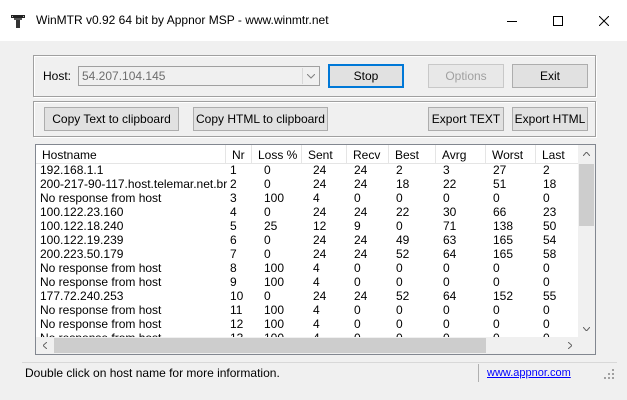 The image size is (627, 400). I want to click on scroll-up-button, so click(586, 153).